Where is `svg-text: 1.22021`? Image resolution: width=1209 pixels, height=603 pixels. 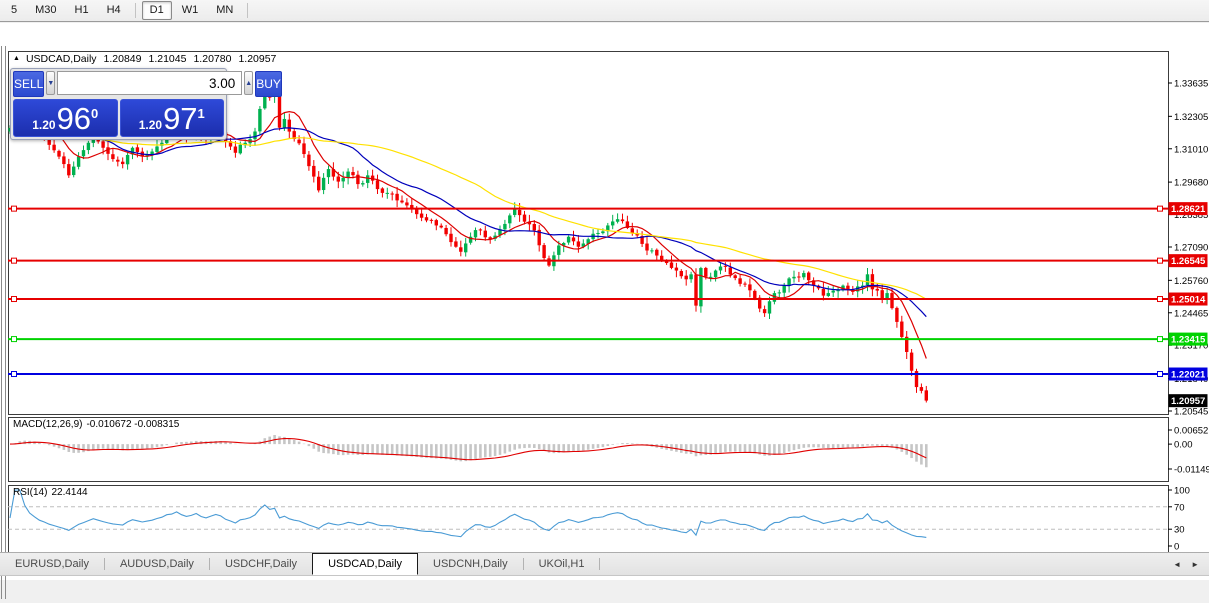
svg-text: 1.22021 is located at coordinates (1188, 375).